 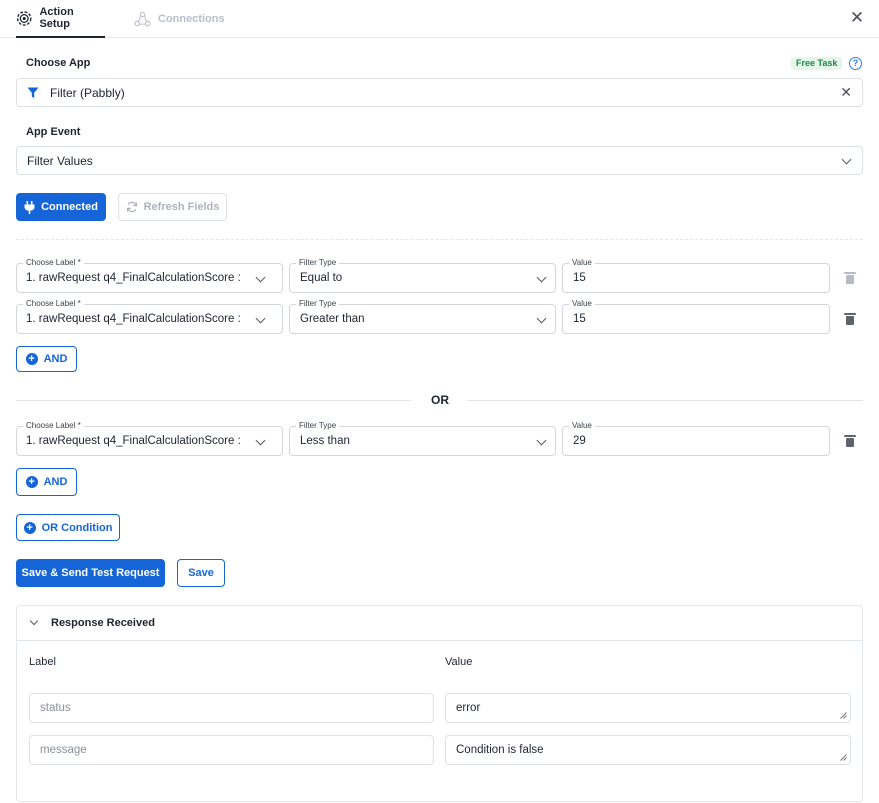 I want to click on filter-icon, so click(x=33, y=92).